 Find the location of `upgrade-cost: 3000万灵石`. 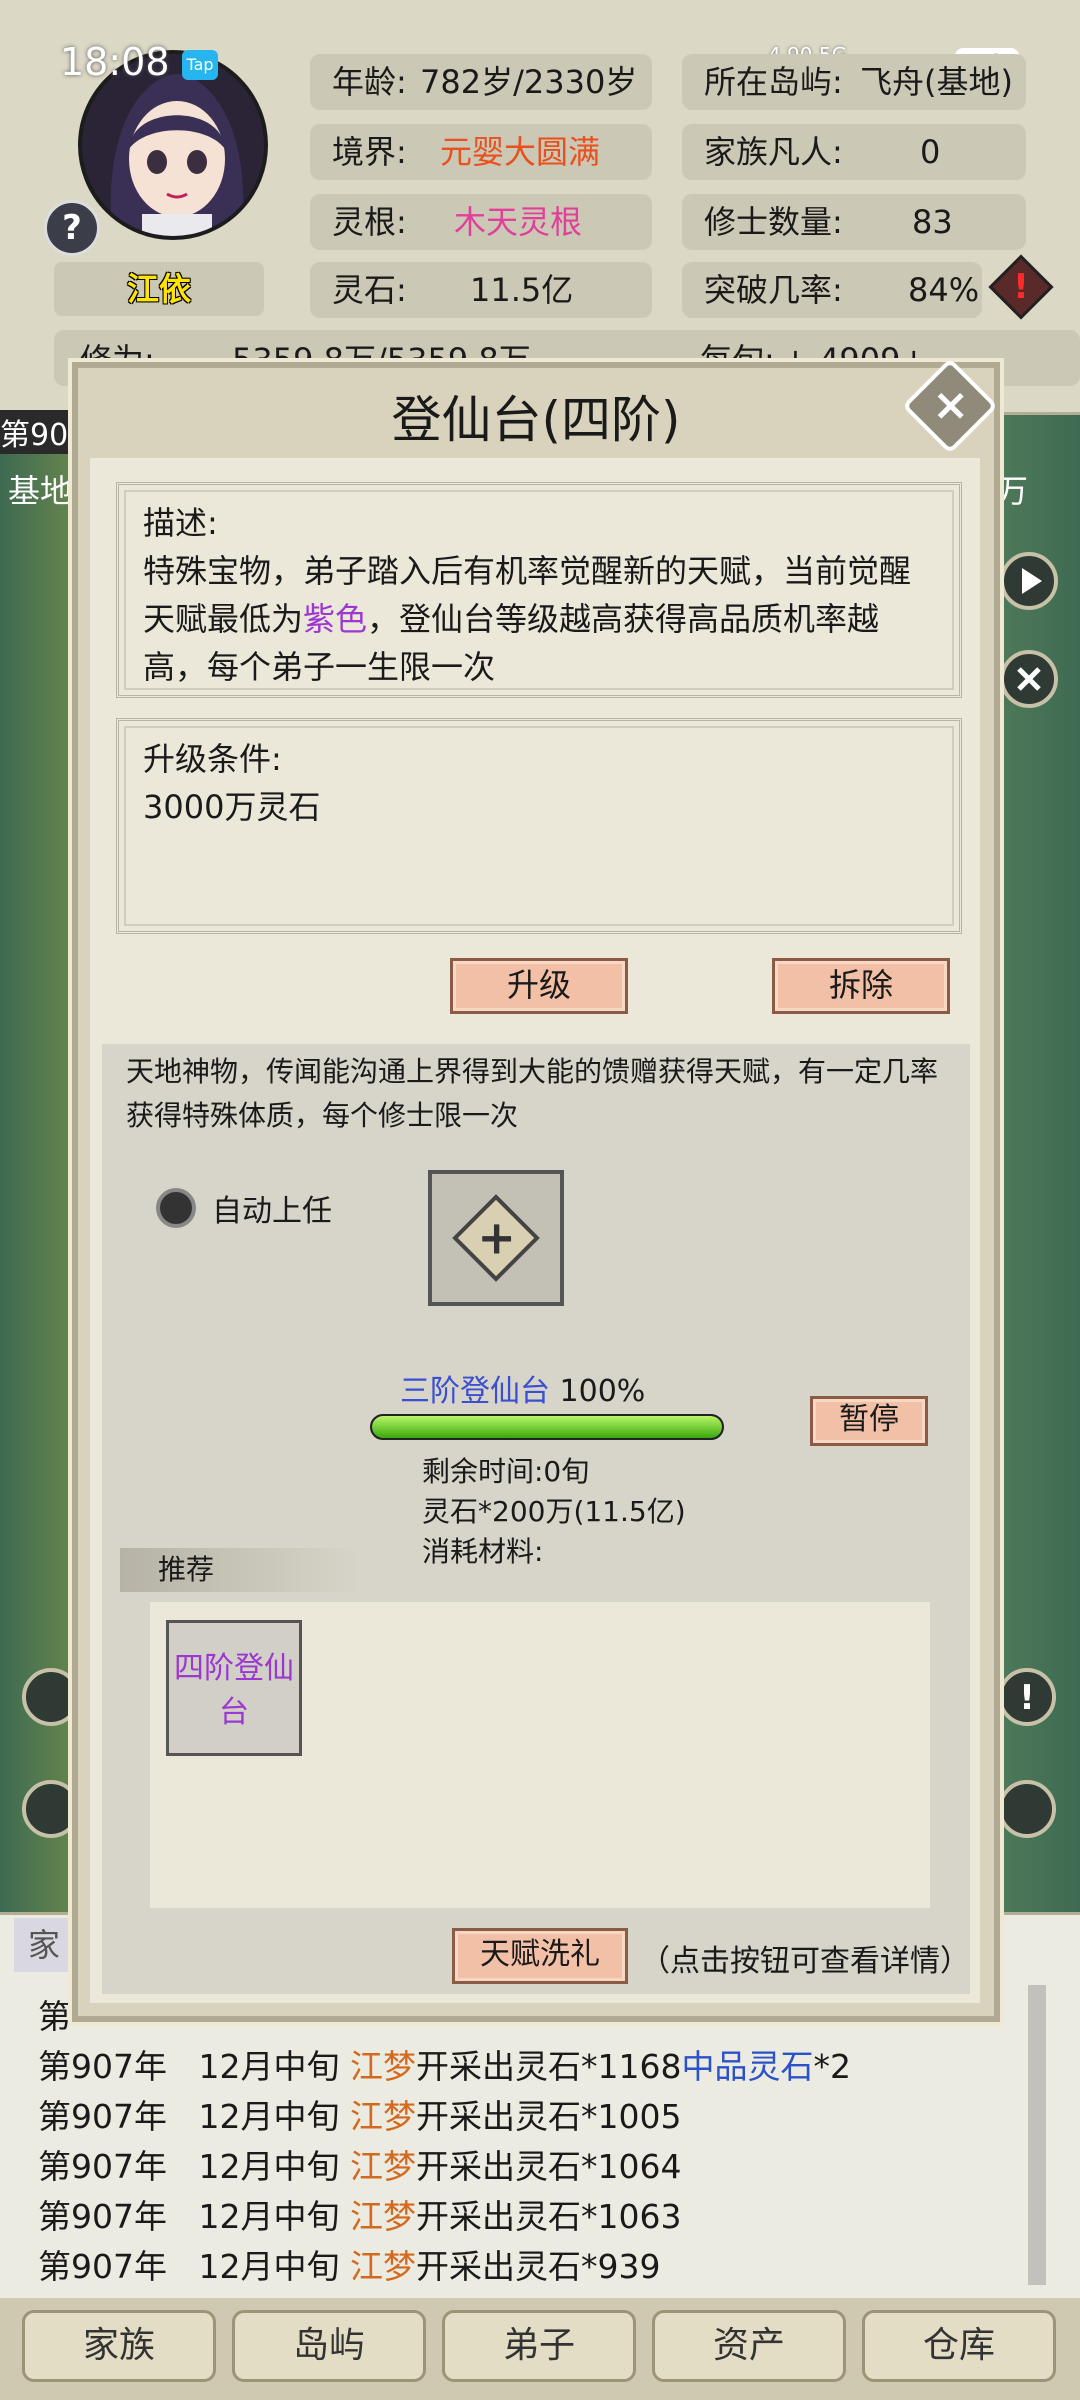

upgrade-cost: 3000万灵石 is located at coordinates (232, 807).